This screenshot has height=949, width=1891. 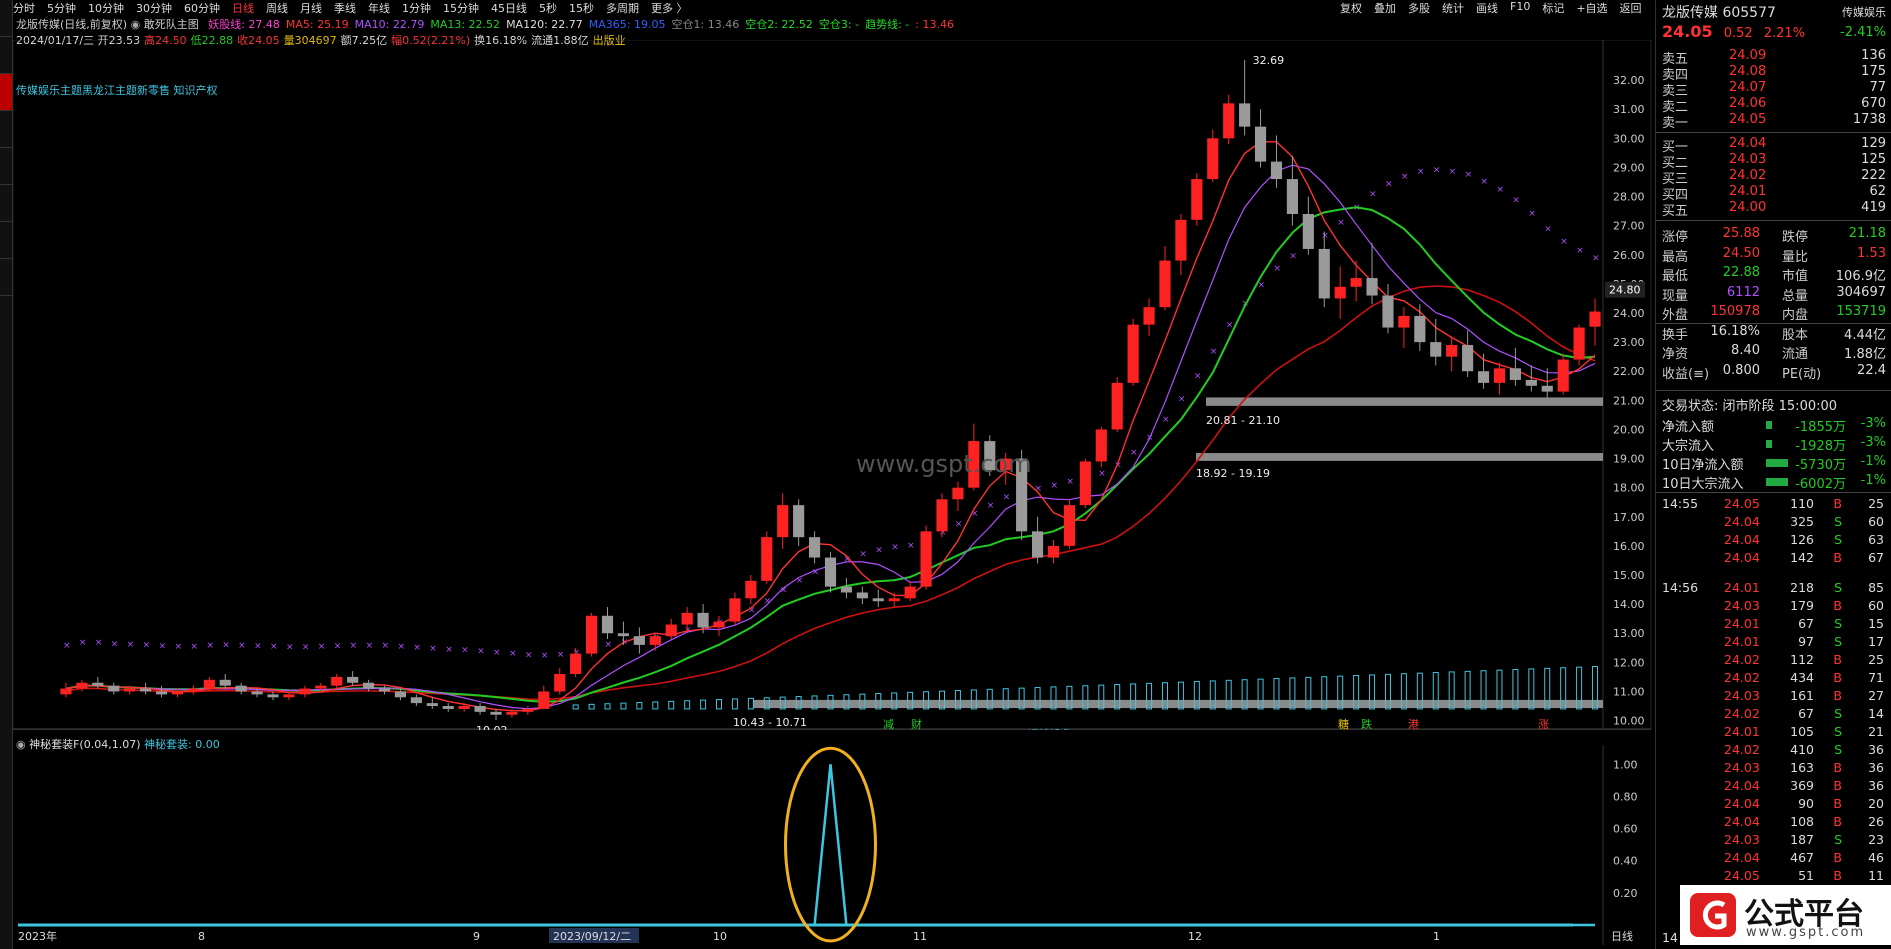 I want to click on tick-row: 24.03 179 B 60, so click(x=1773, y=607).